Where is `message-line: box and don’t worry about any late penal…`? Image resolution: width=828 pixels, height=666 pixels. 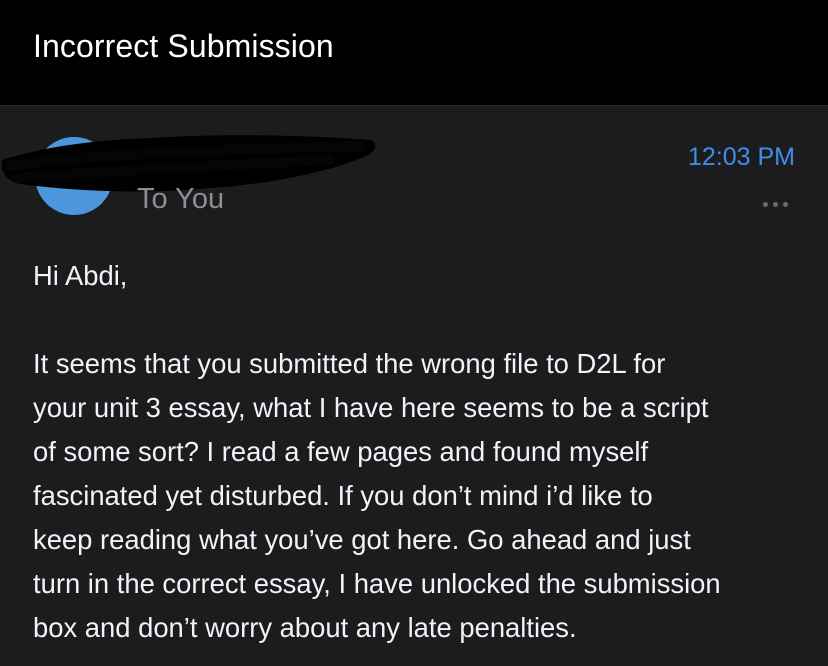 message-line: box and don’t worry about any late penal… is located at coordinates (305, 627).